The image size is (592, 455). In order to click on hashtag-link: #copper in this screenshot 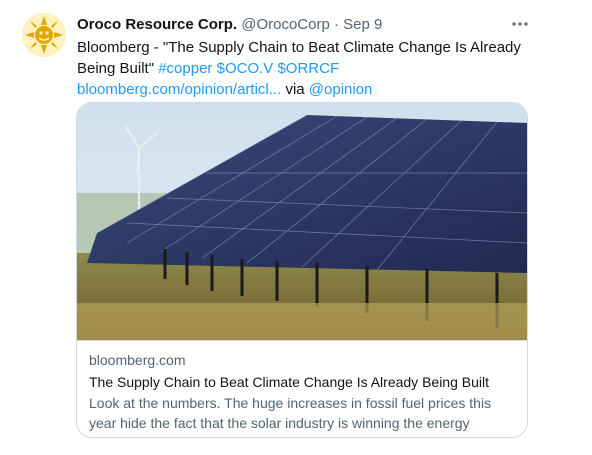, I will do `click(185, 68)`.